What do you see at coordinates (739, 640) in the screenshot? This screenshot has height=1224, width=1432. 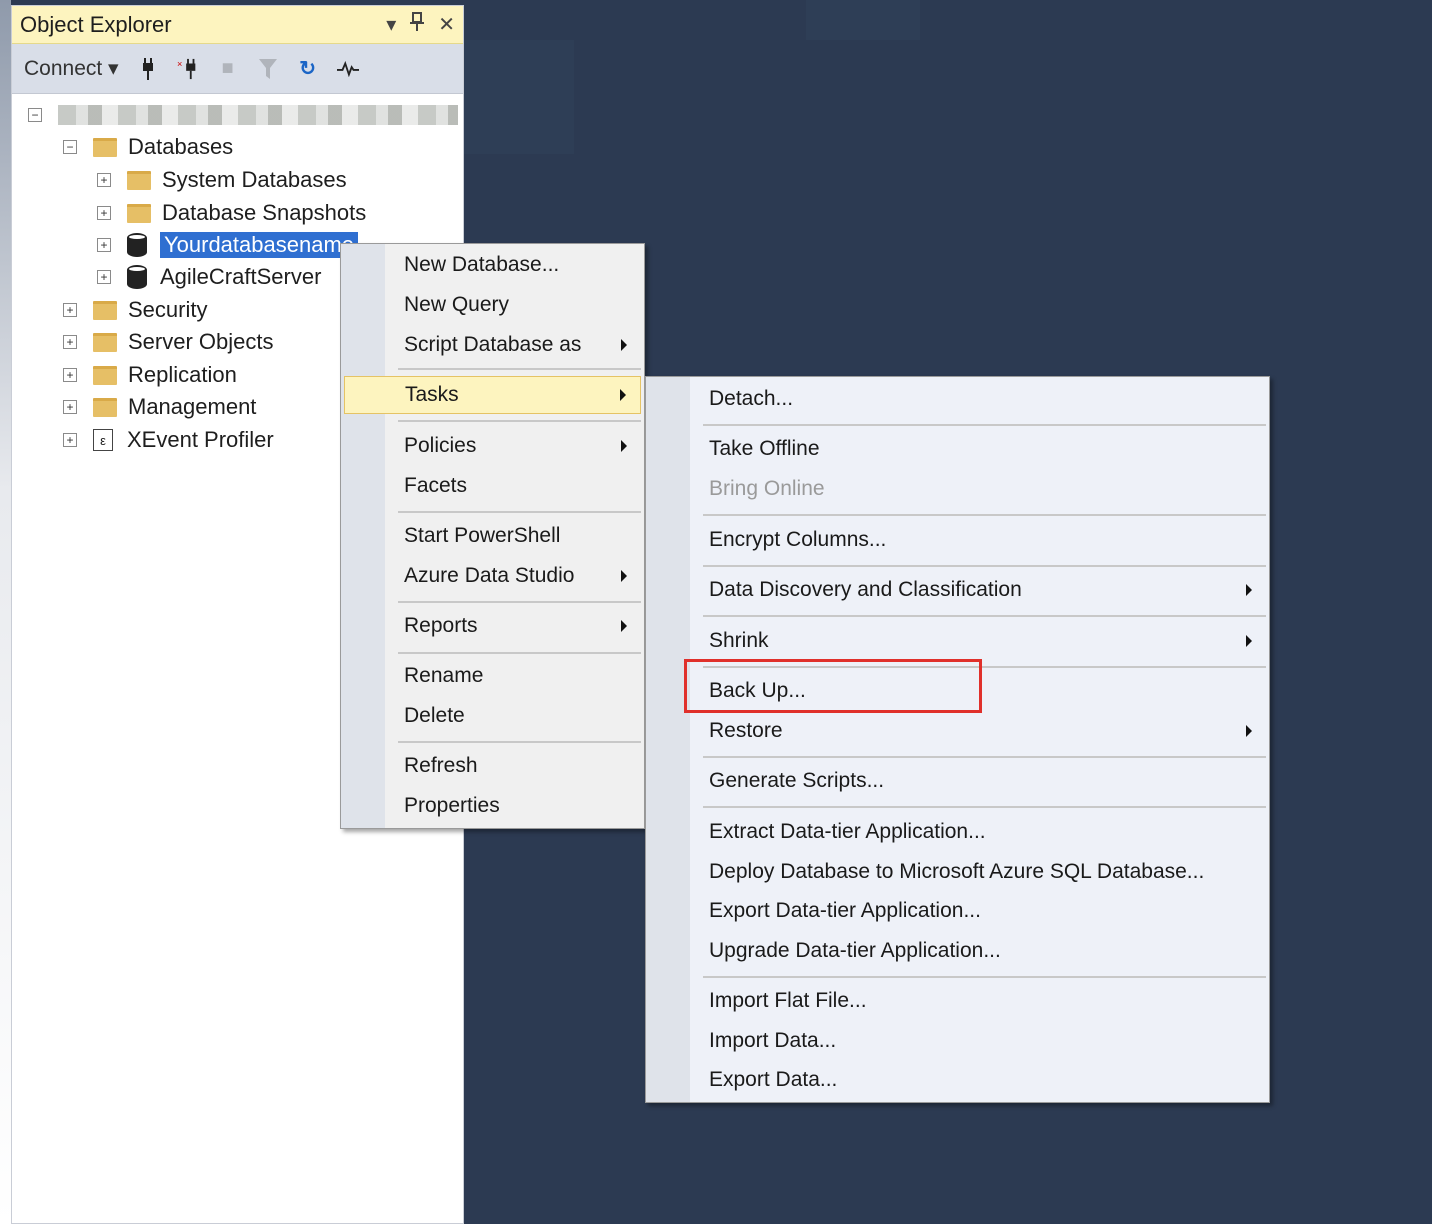 I see `menu-item-label: Shrink` at bounding box center [739, 640].